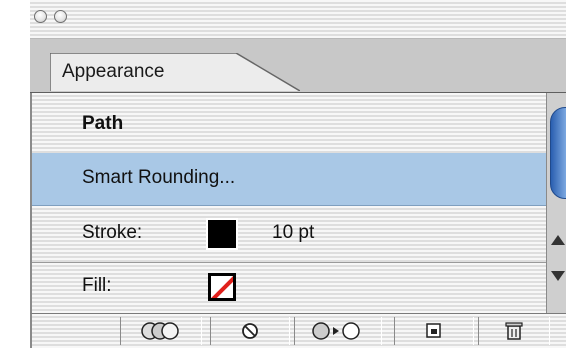 Image resolution: width=566 pixels, height=348 pixels. Describe the element at coordinates (113, 71) in the screenshot. I see `tab-appearance-label: Appearance` at that location.